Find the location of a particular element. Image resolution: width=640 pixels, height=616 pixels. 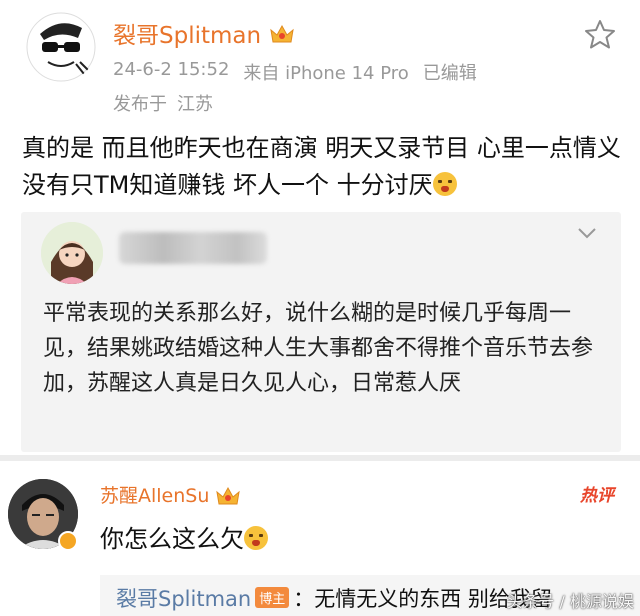

post-edited: 已编辑 is located at coordinates (450, 72).